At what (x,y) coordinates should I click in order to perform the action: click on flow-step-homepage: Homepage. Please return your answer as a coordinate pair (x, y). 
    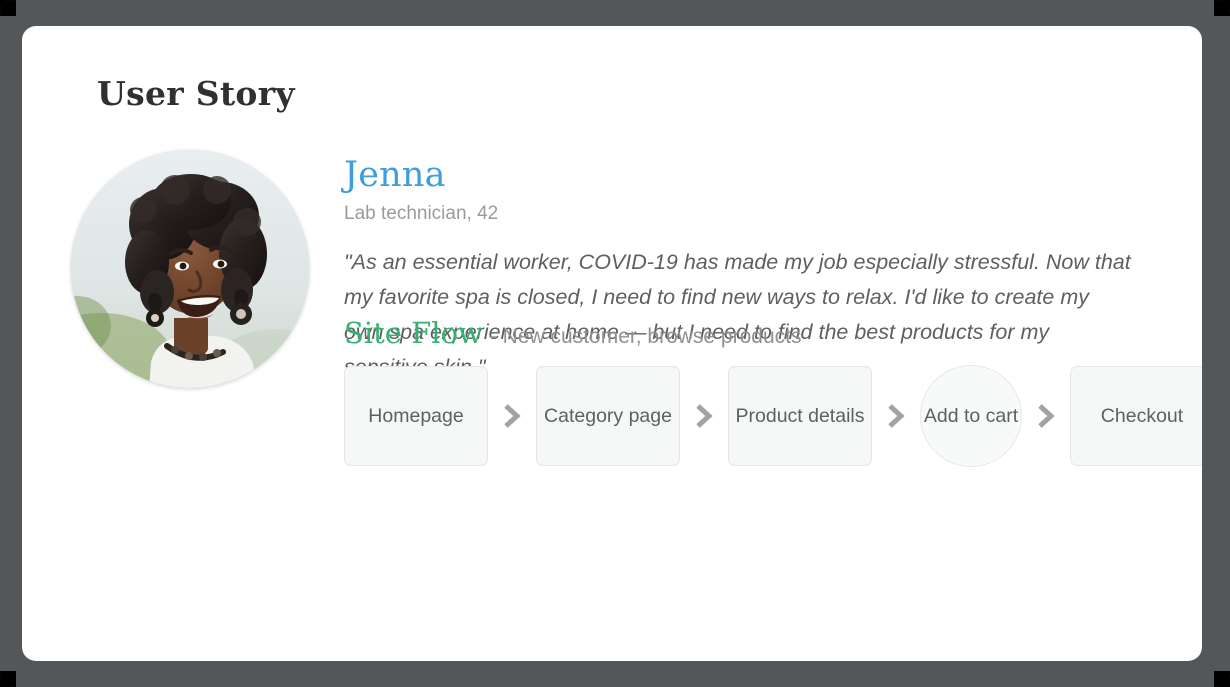
    Looking at the image, I should click on (416, 416).